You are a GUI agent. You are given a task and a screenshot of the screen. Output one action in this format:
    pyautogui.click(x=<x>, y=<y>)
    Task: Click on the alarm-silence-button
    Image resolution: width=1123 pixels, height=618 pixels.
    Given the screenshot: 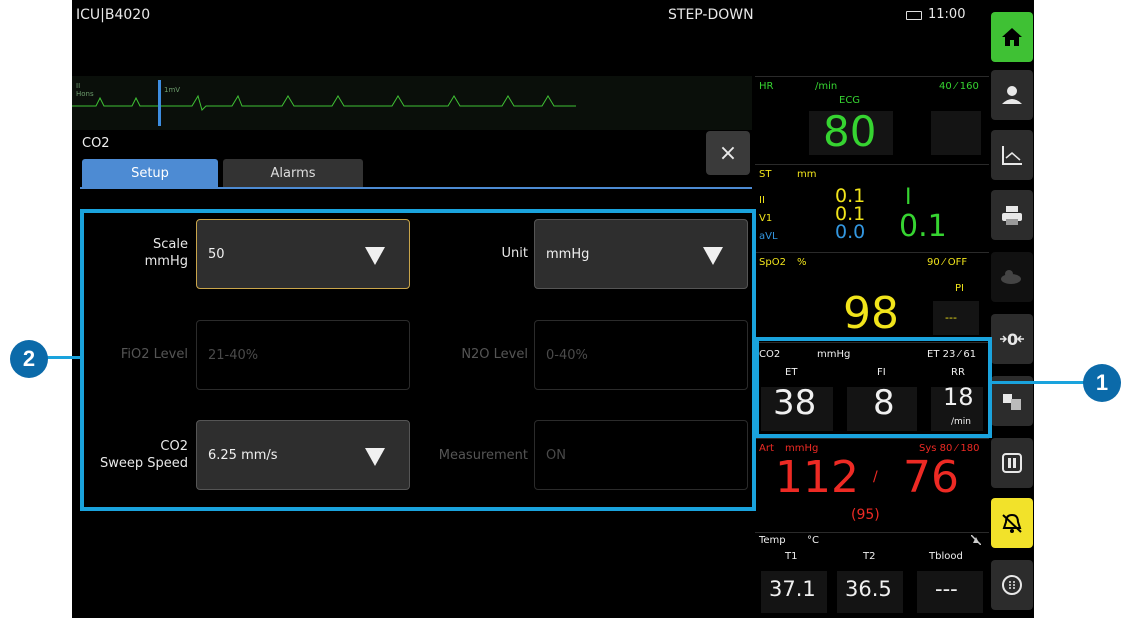 What is the action you would take?
    pyautogui.click(x=1012, y=523)
    